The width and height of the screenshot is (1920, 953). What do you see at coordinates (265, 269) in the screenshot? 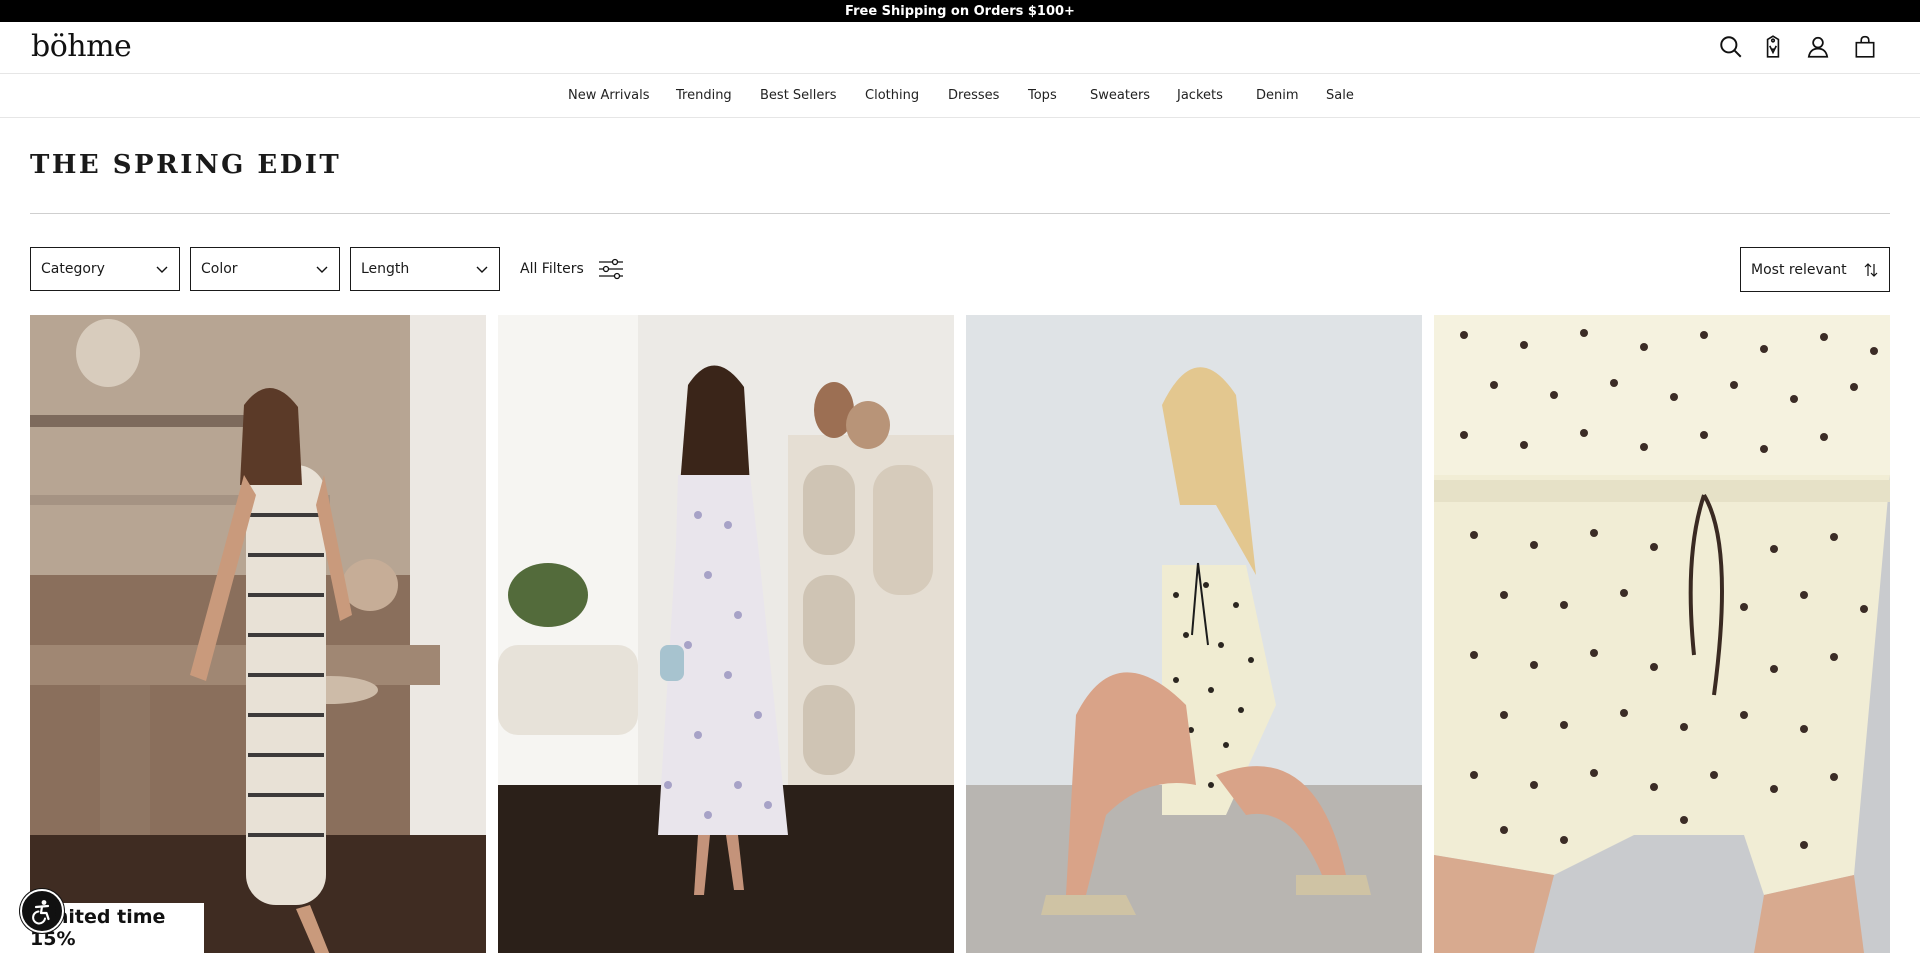
I see `color-filter-dropdown: Color` at bounding box center [265, 269].